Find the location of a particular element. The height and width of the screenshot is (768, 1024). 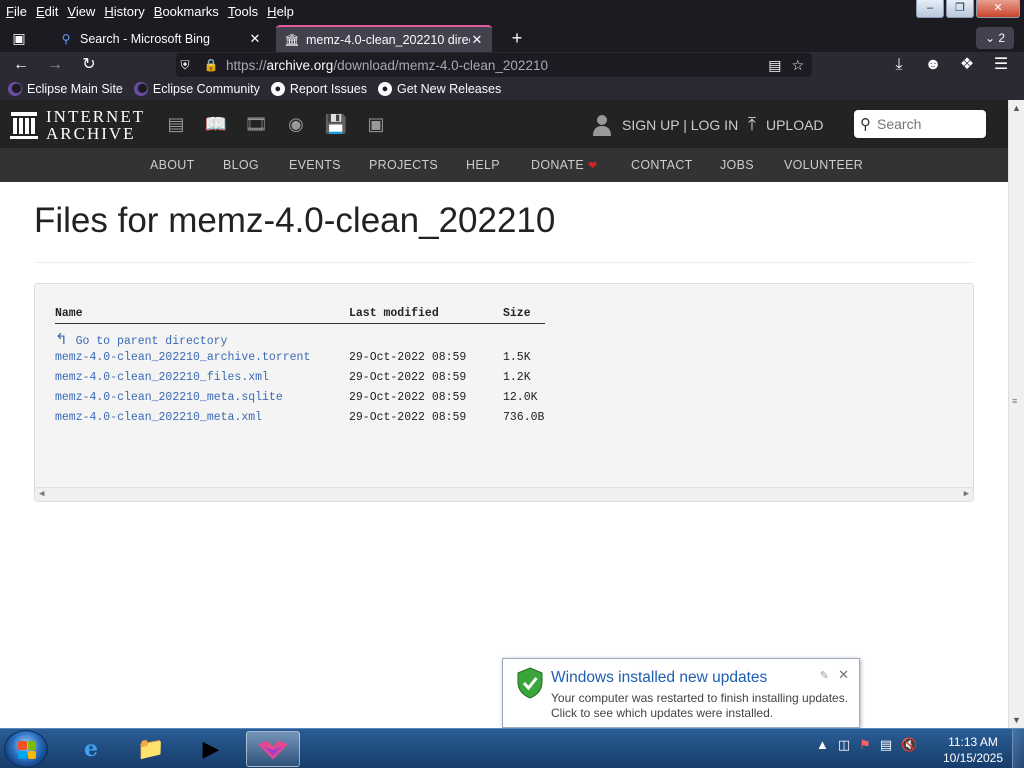

tab-list-icon: ▣ is located at coordinates (19, 38).